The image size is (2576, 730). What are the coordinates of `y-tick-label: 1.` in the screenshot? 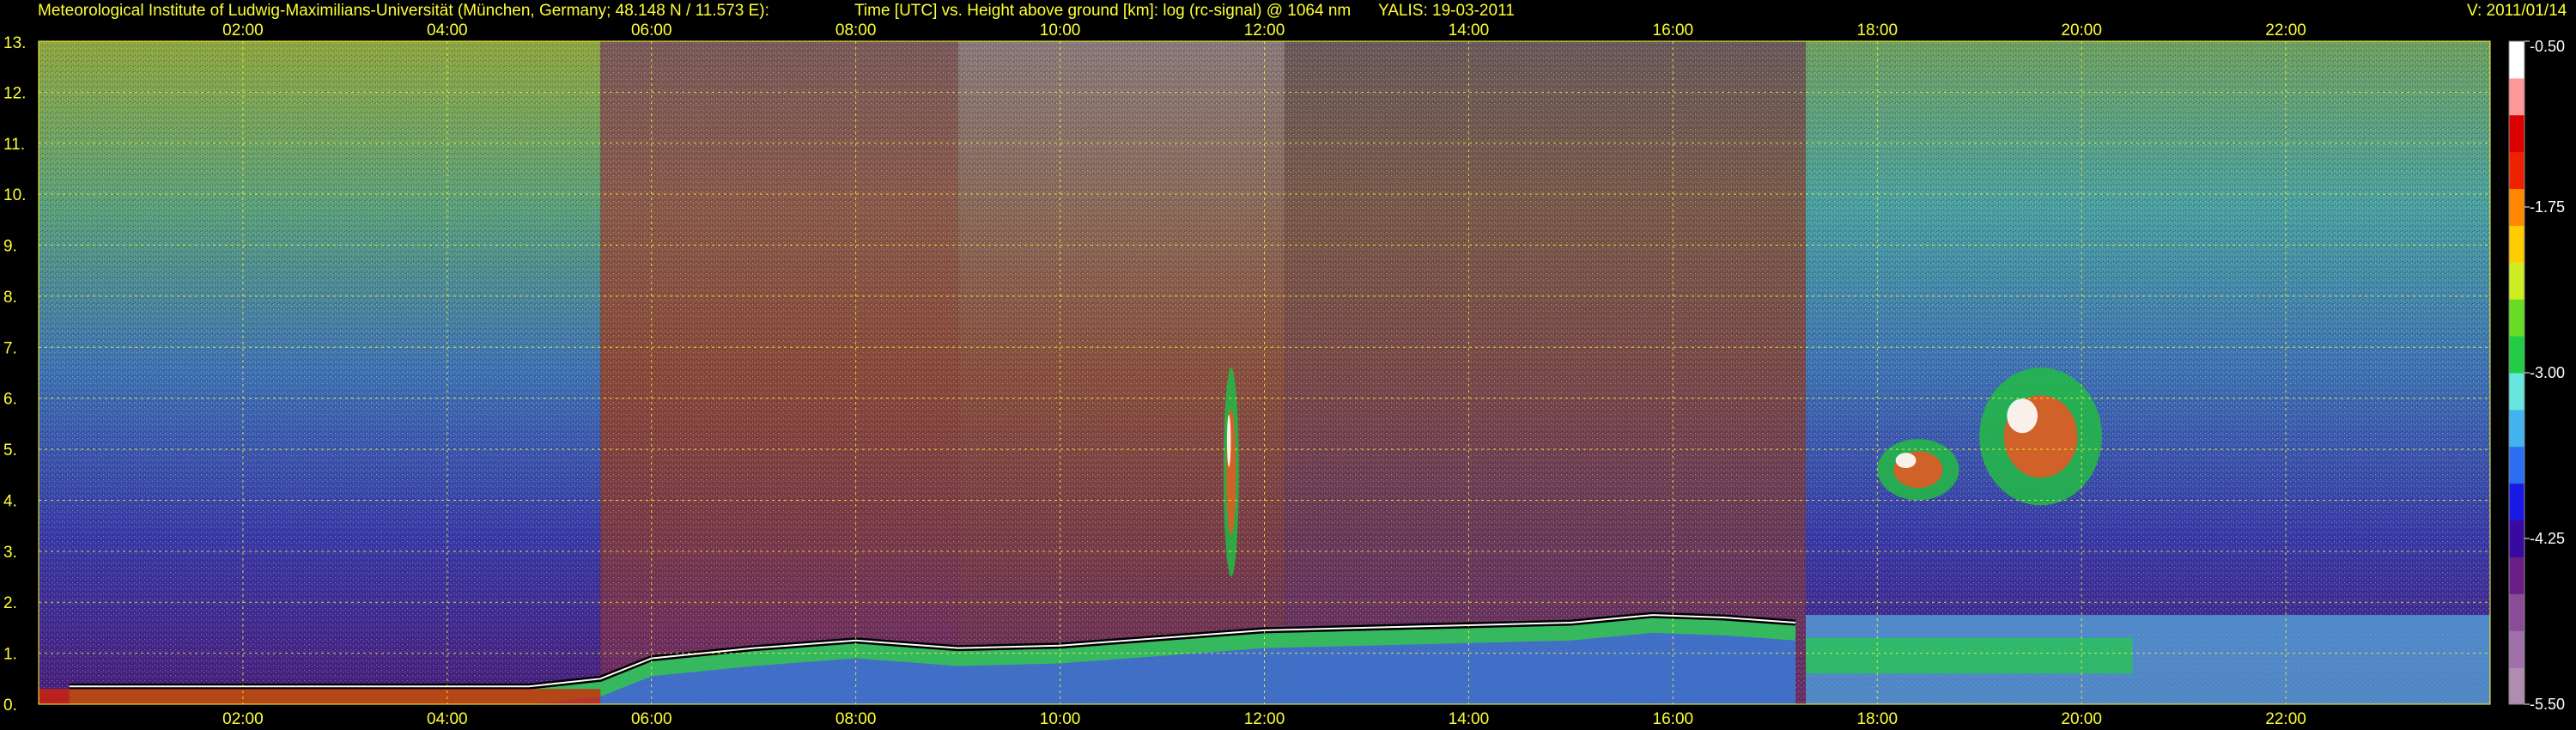 It's located at (10, 655).